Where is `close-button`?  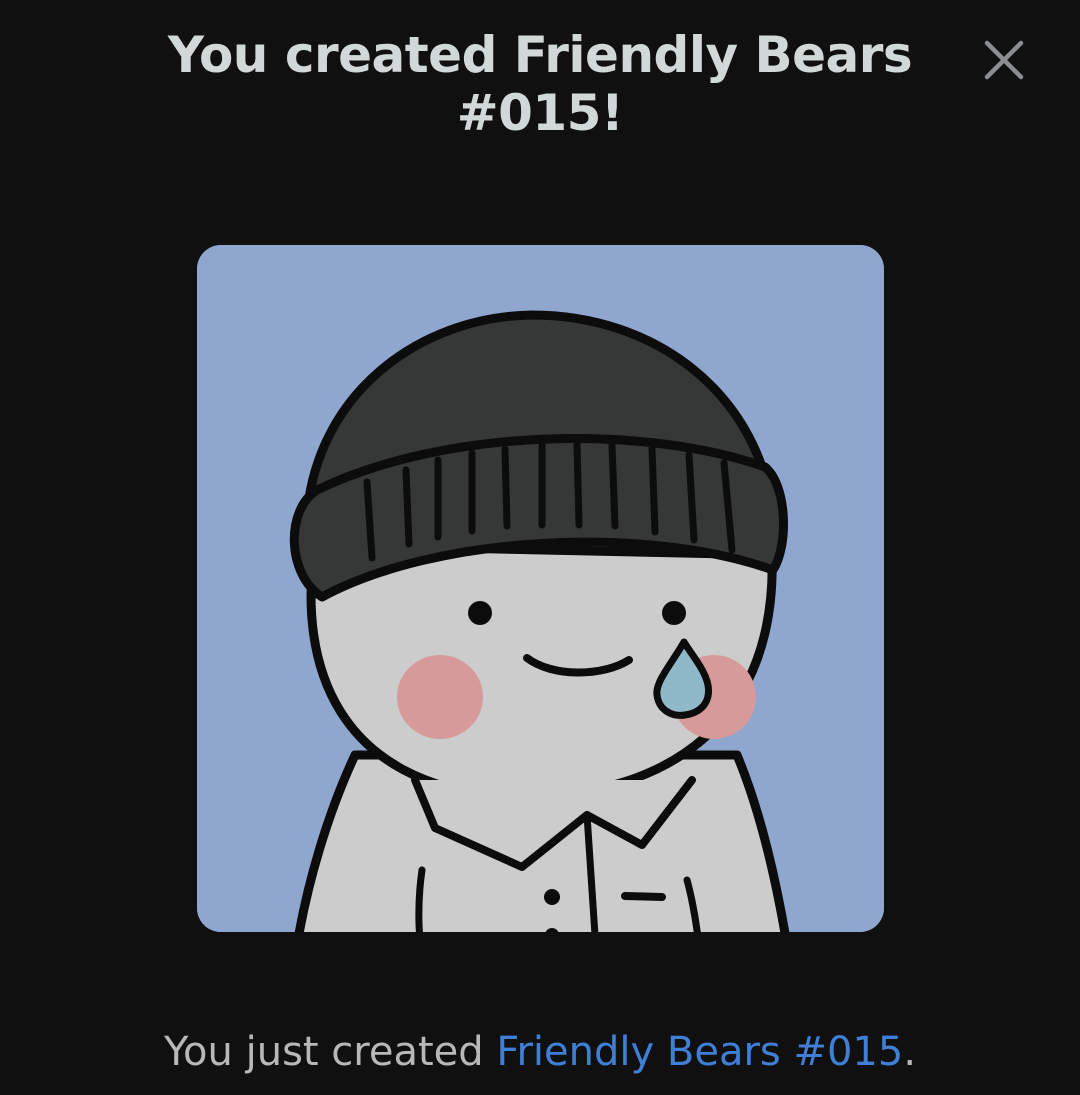 close-button is located at coordinates (1004, 60).